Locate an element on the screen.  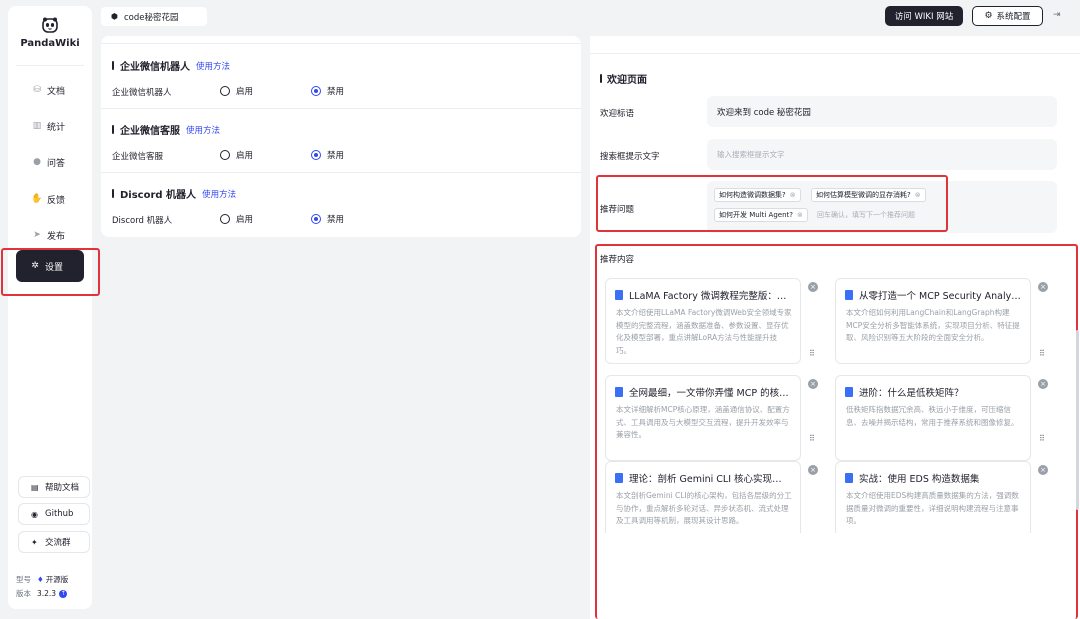
github-button: ◉ Github is located at coordinates (54, 514).